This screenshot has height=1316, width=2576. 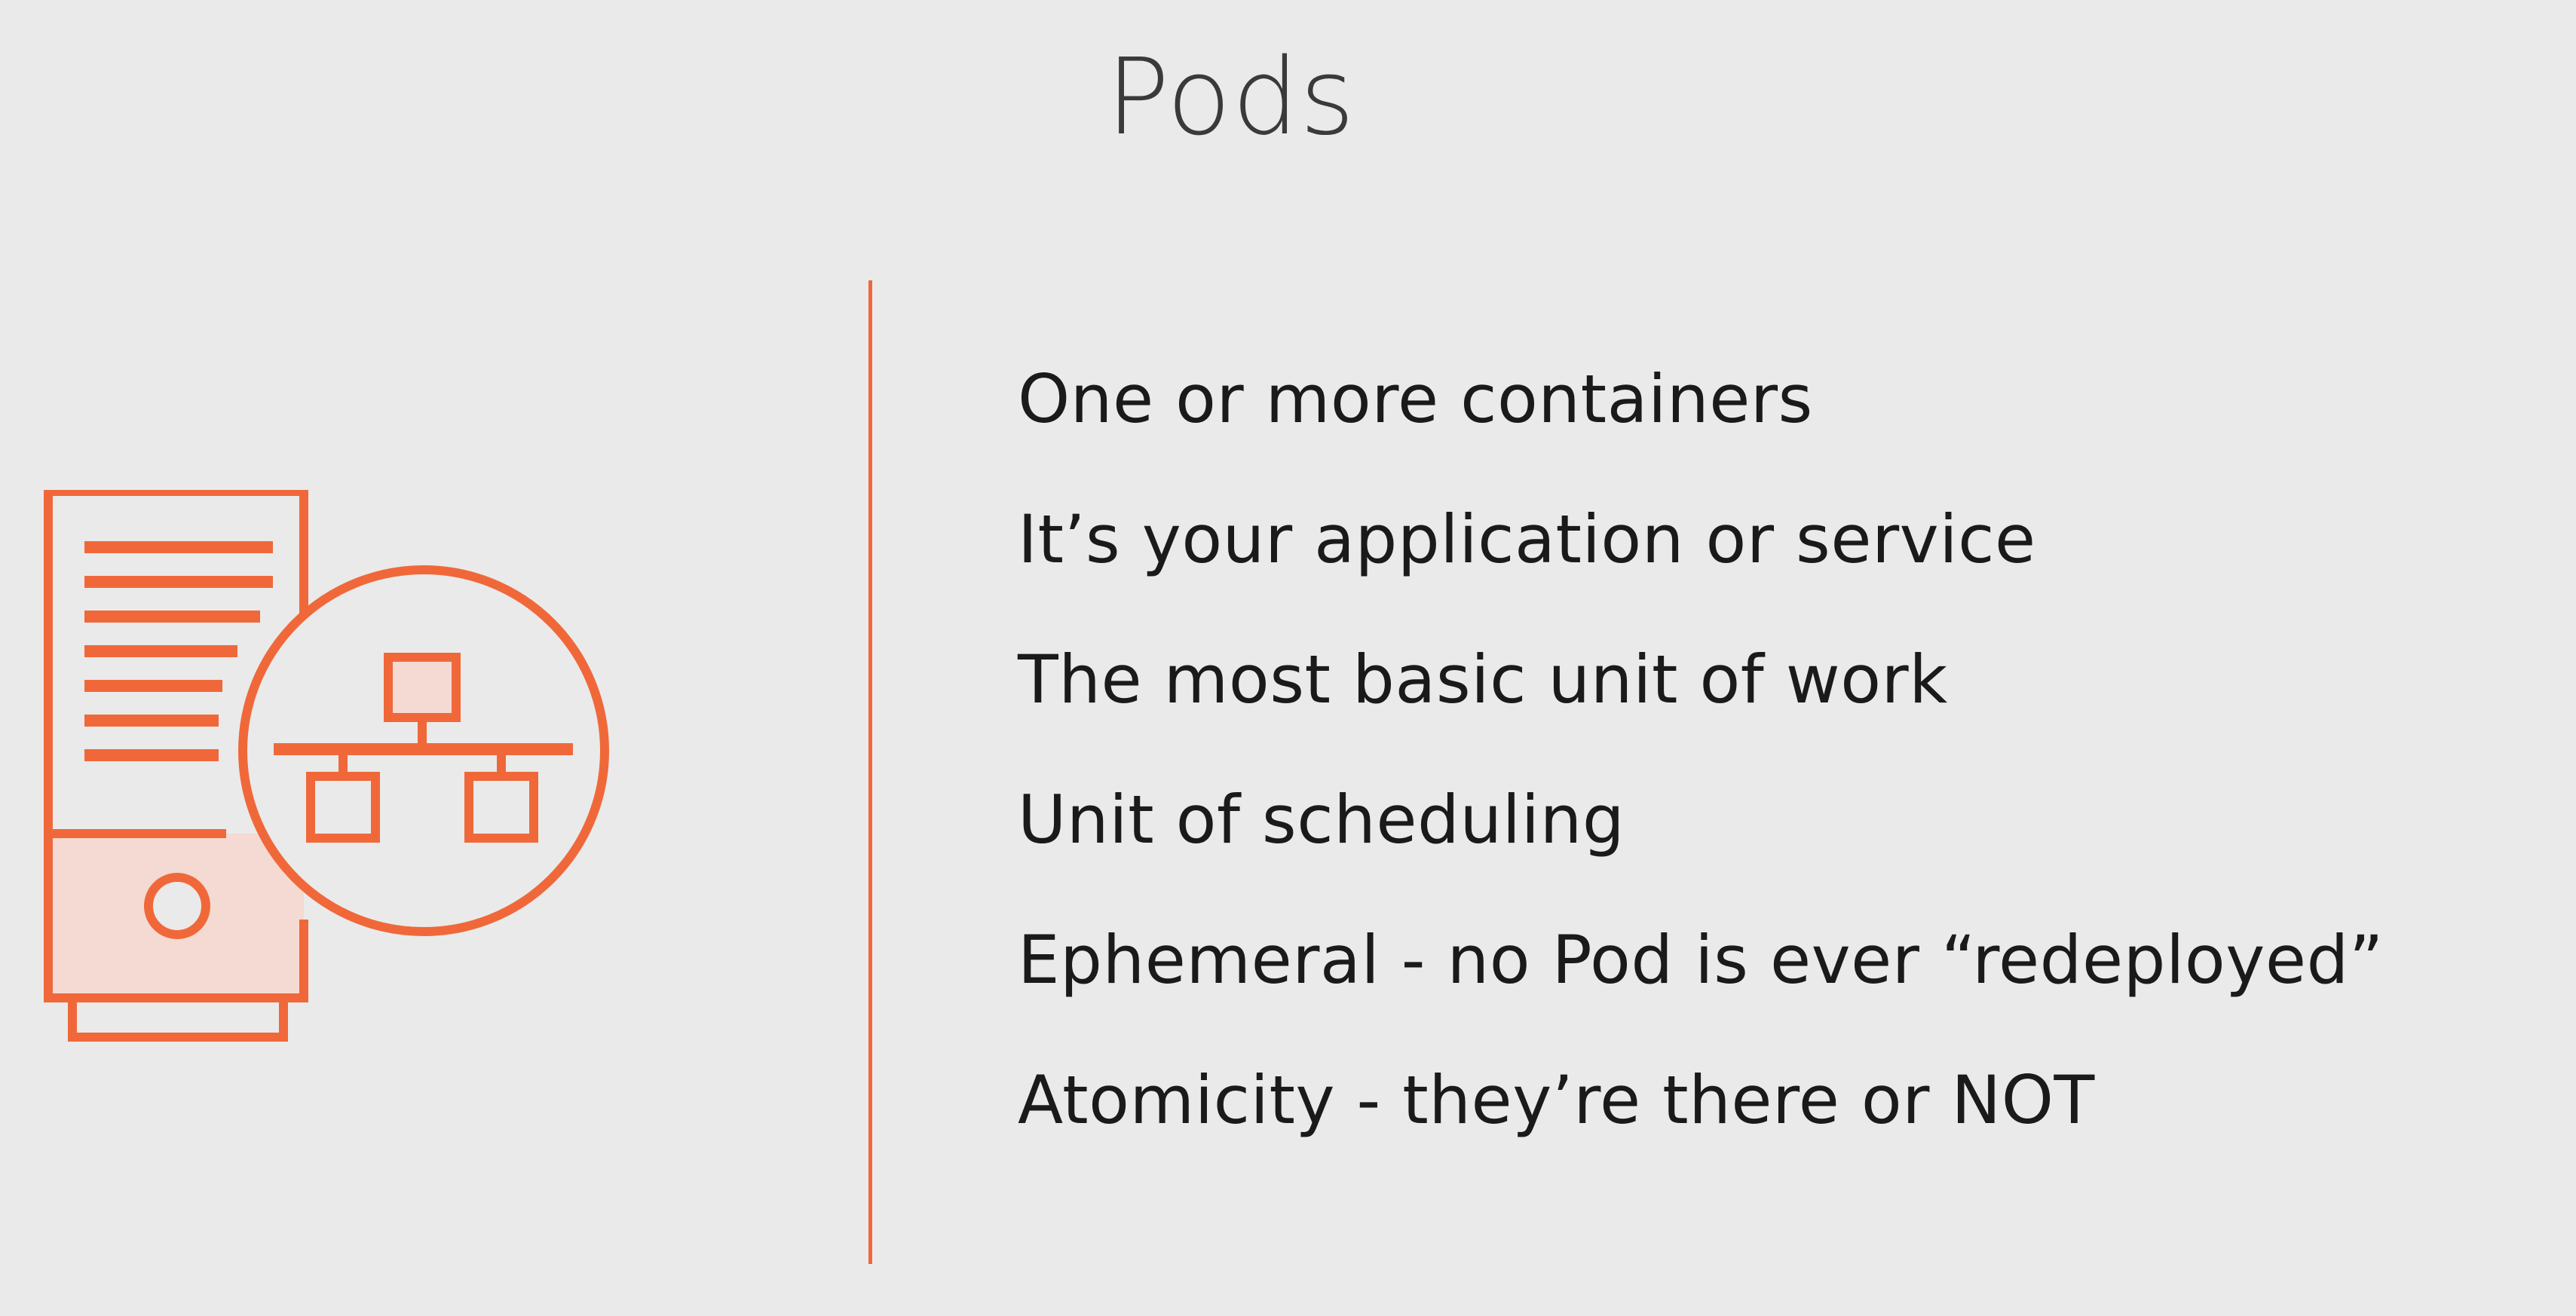 I want to click on slide-title: Pods, so click(x=1230, y=97).